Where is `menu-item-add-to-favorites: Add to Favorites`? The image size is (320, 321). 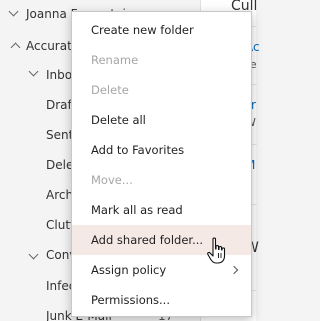
menu-item-add-to-favorites: Add to Favorites is located at coordinates (161, 150).